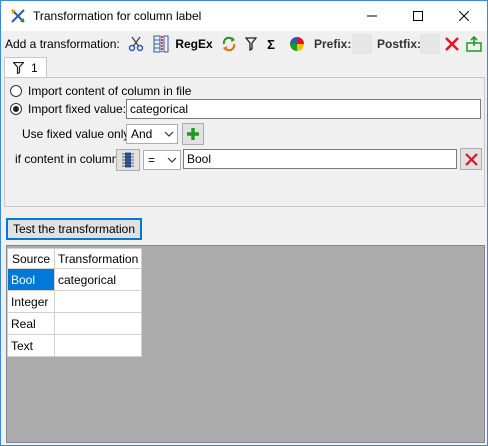  I want to click on test-button-label: Test the transformation, so click(74, 229).